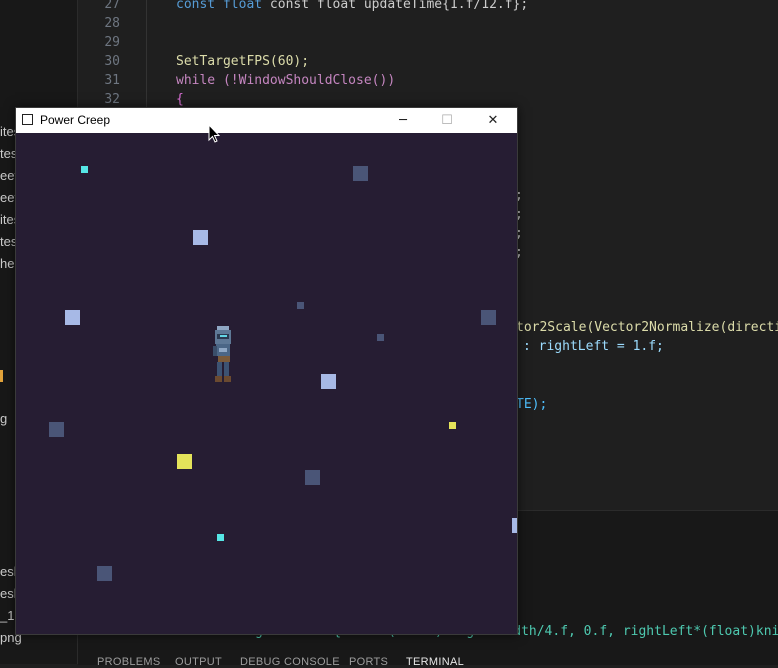  What do you see at coordinates (3, 418) in the screenshot?
I see `sidebar-item: g` at bounding box center [3, 418].